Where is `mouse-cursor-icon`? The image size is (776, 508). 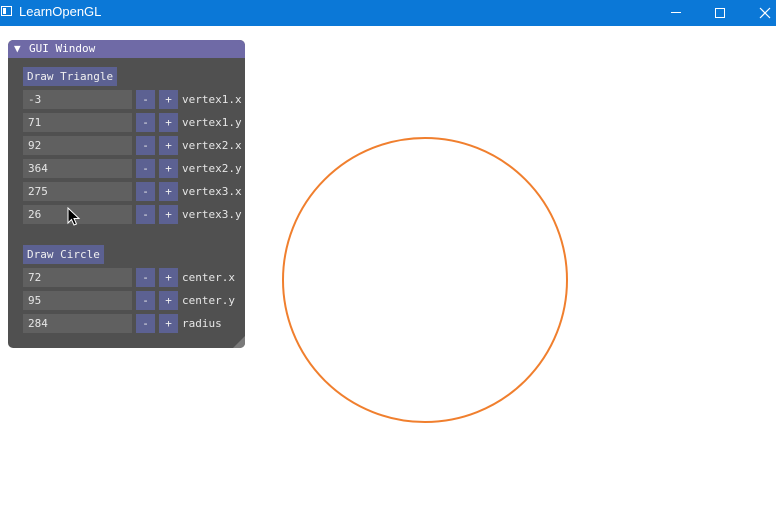
mouse-cursor-icon is located at coordinates (74, 216).